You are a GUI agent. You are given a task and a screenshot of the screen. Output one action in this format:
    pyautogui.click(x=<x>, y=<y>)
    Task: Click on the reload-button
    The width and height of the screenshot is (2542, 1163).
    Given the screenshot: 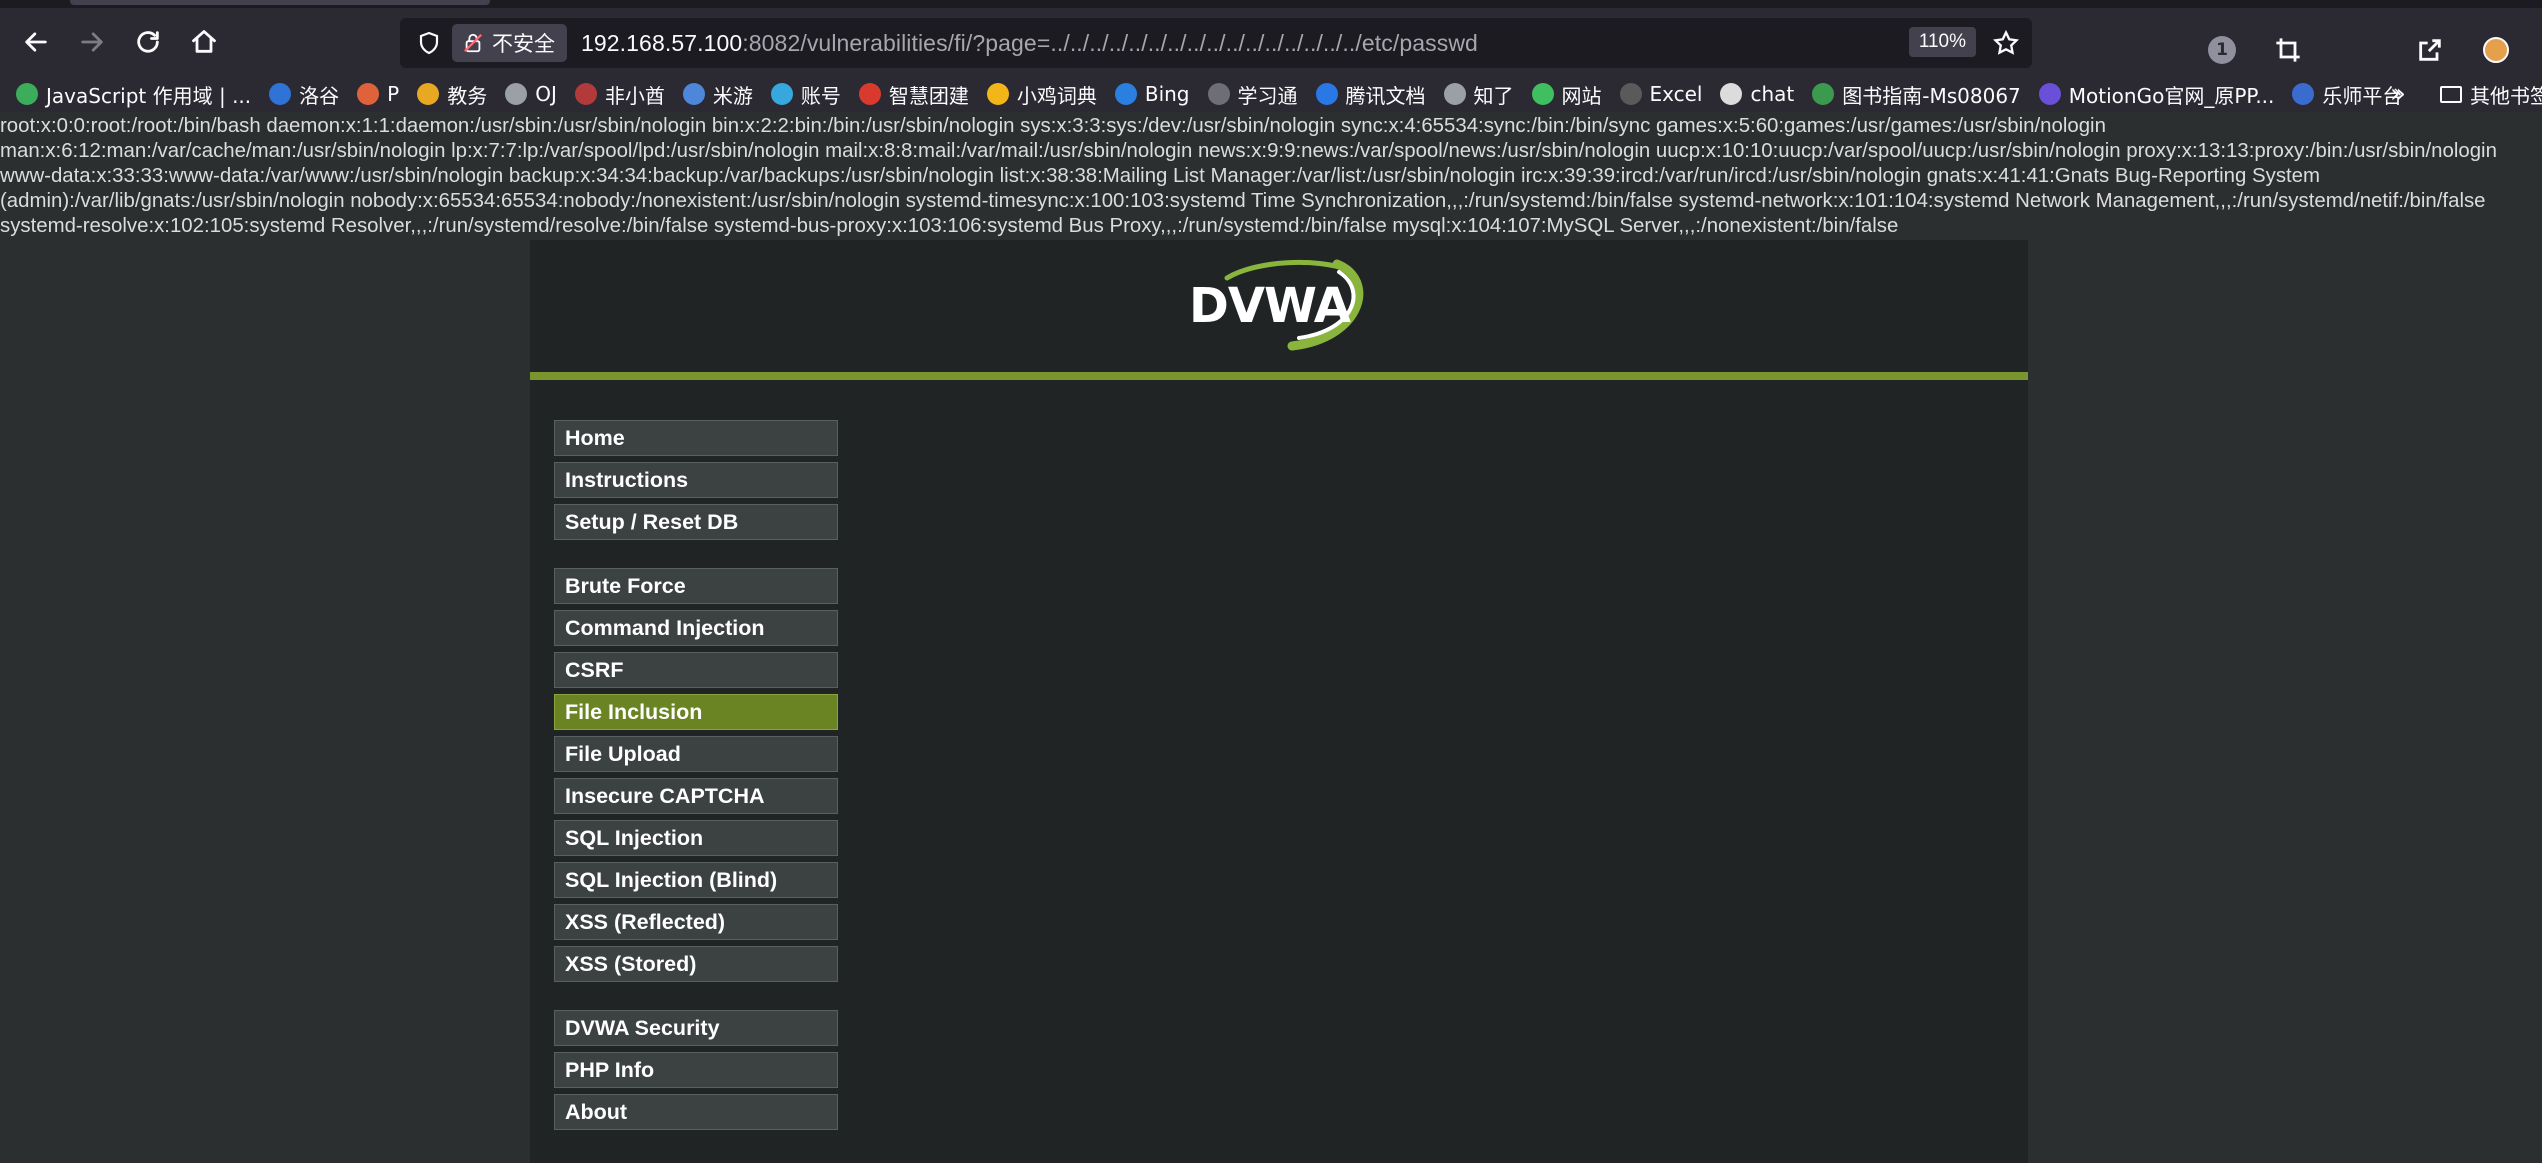 What is the action you would take?
    pyautogui.click(x=148, y=42)
    